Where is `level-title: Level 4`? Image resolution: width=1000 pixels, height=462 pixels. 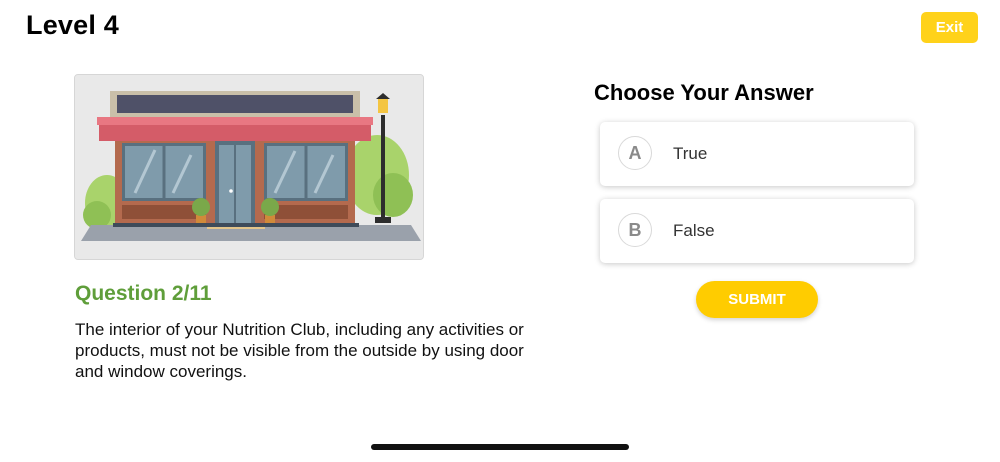
level-title: Level 4 is located at coordinates (72, 25).